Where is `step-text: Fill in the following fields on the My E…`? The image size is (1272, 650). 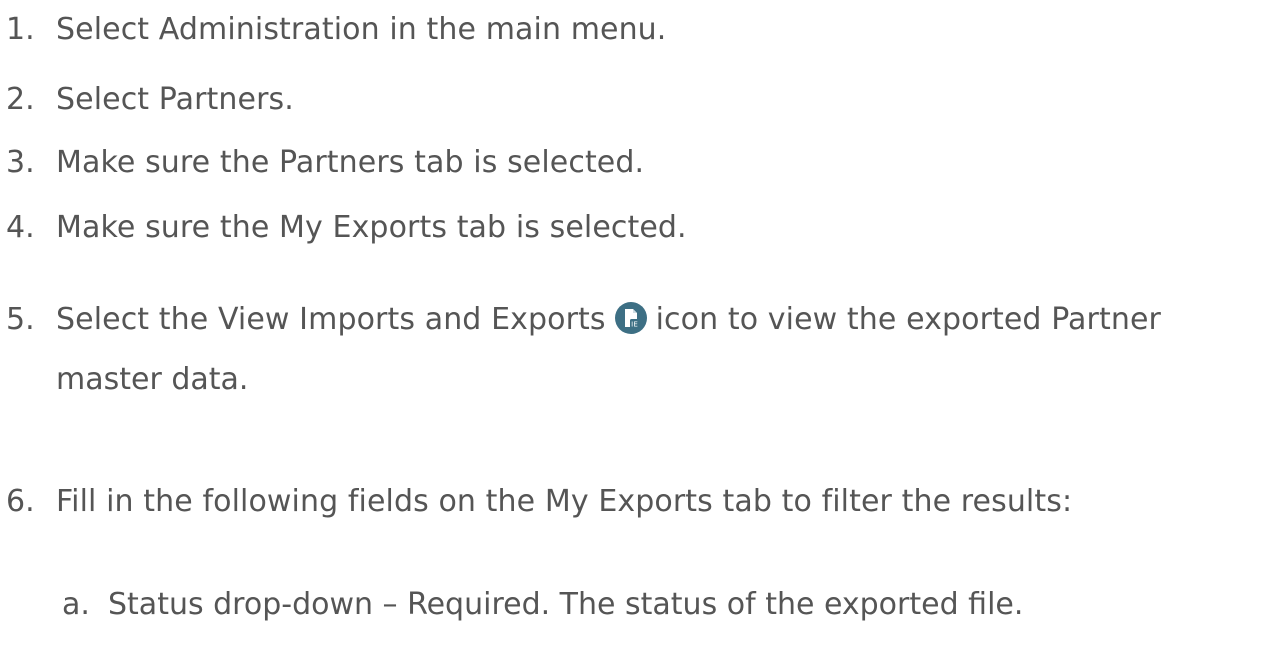
step-text: Fill in the following fields on the My E… is located at coordinates (564, 501).